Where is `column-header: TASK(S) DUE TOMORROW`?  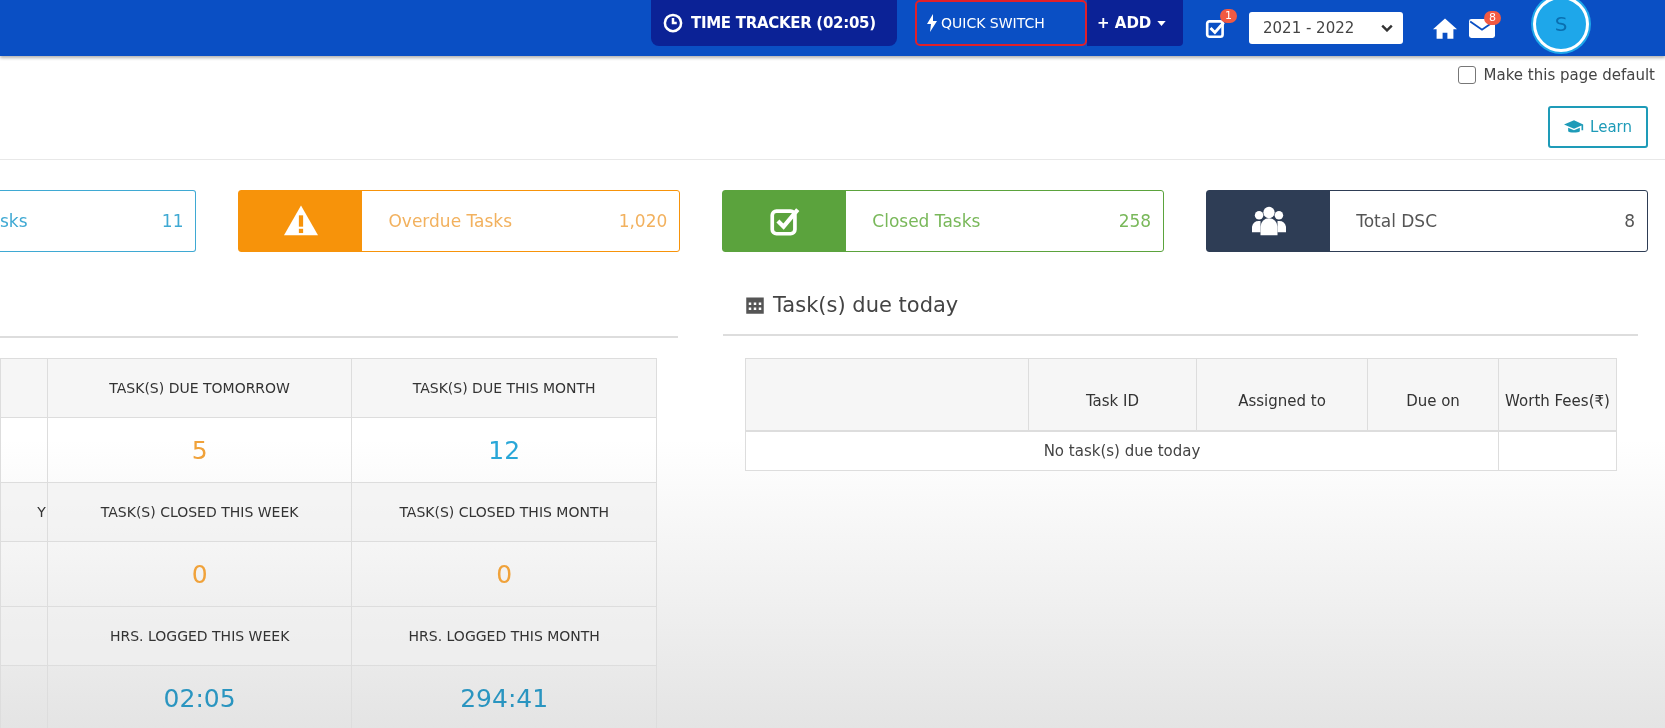 column-header: TASK(S) DUE TOMORROW is located at coordinates (199, 388).